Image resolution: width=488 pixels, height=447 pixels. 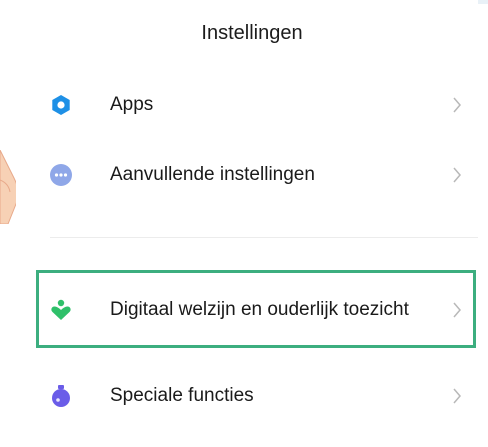 I want to click on settings-item-apps: Apps, so click(x=247, y=105).